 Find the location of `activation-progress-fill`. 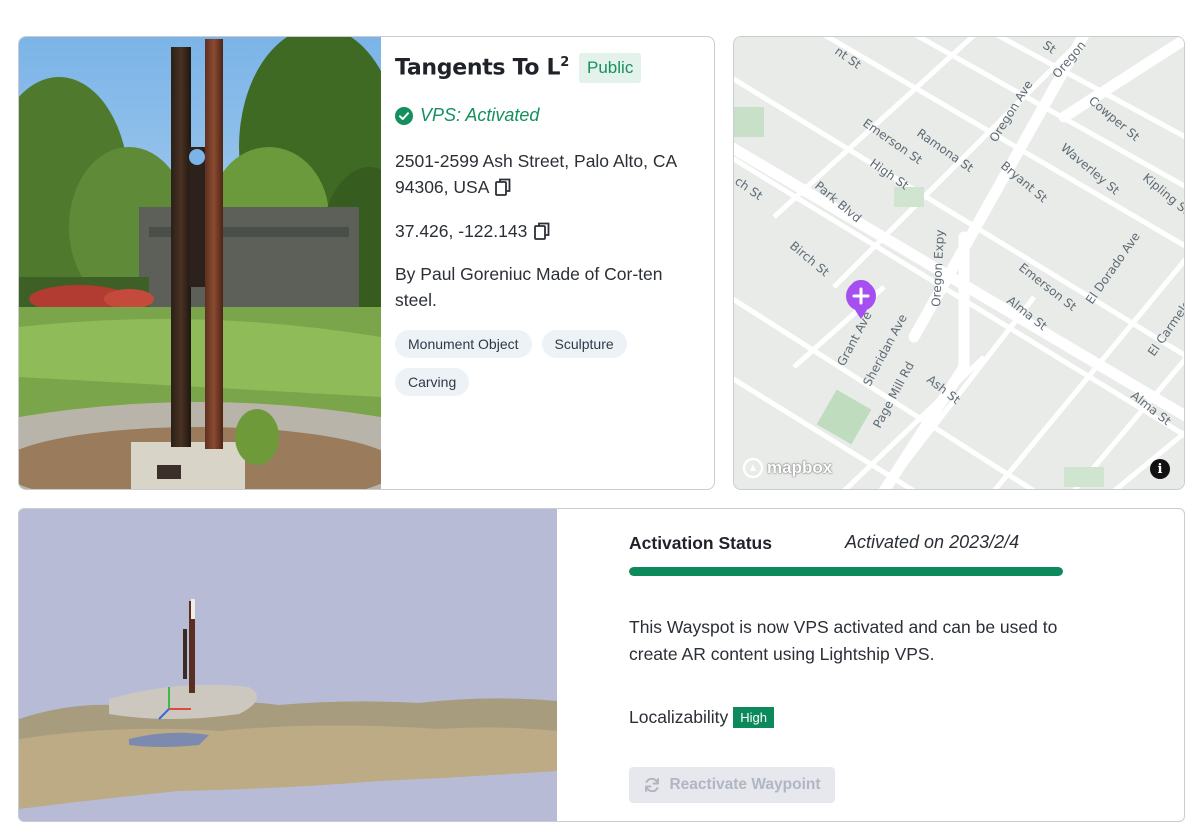

activation-progress-fill is located at coordinates (846, 571).